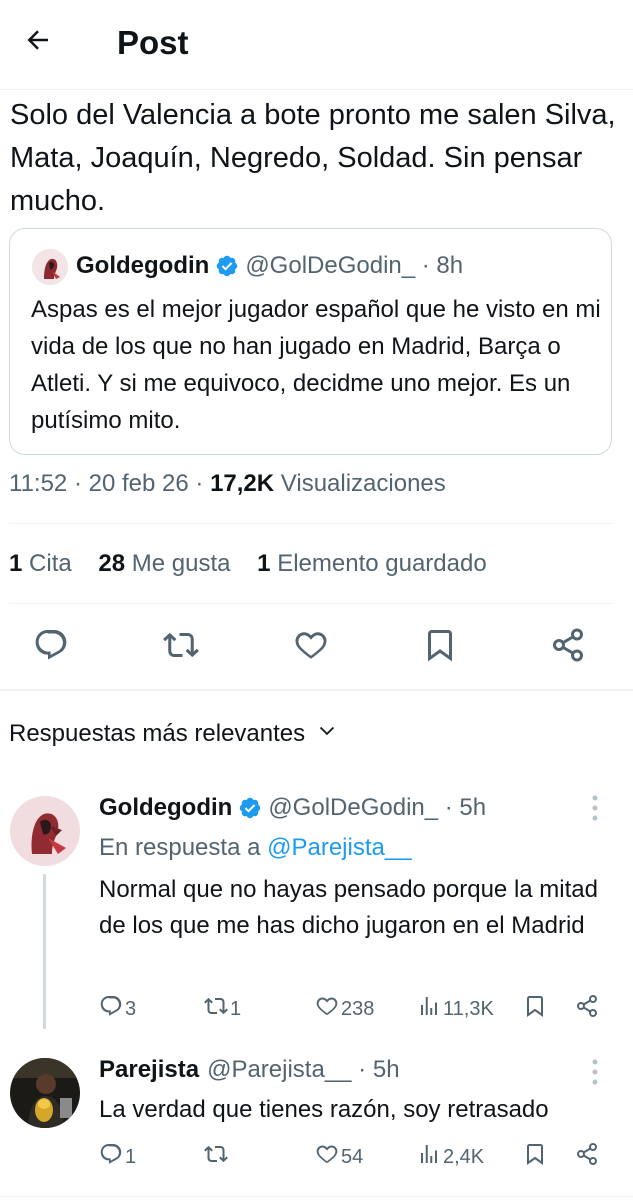 The width and height of the screenshot is (633, 1200). Describe the element at coordinates (149, 1070) in the screenshot. I see `reply-author-name: Parejista` at that location.